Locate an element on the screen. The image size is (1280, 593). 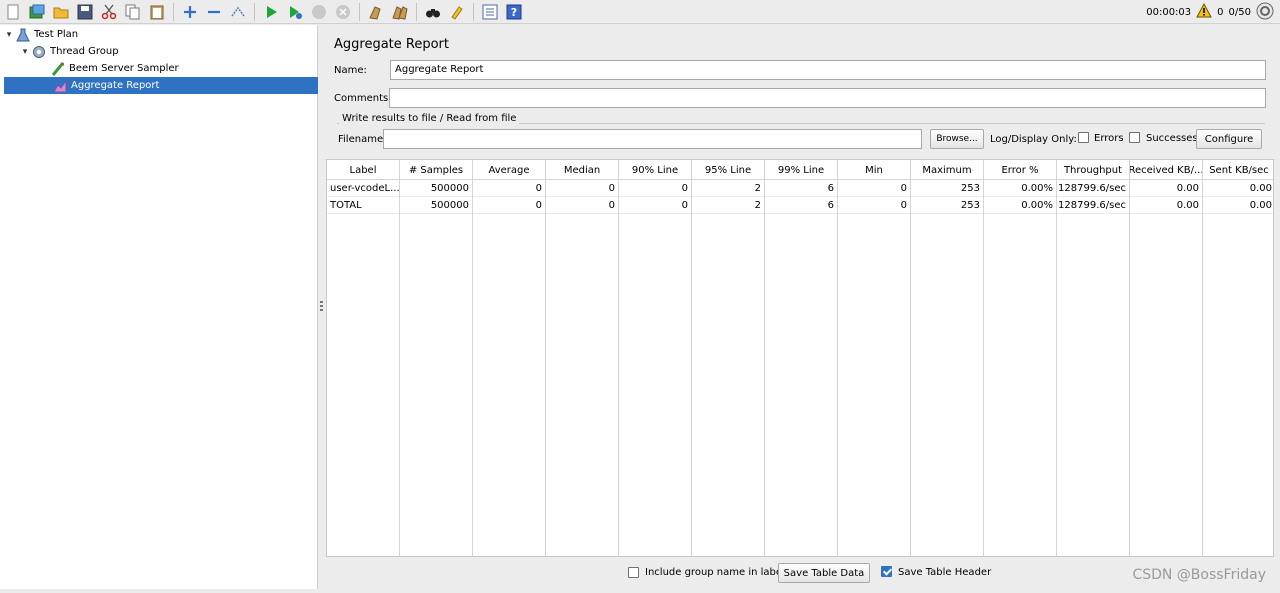
tree-node-aggregate-report: Aggregate Report is located at coordinates (161, 85).